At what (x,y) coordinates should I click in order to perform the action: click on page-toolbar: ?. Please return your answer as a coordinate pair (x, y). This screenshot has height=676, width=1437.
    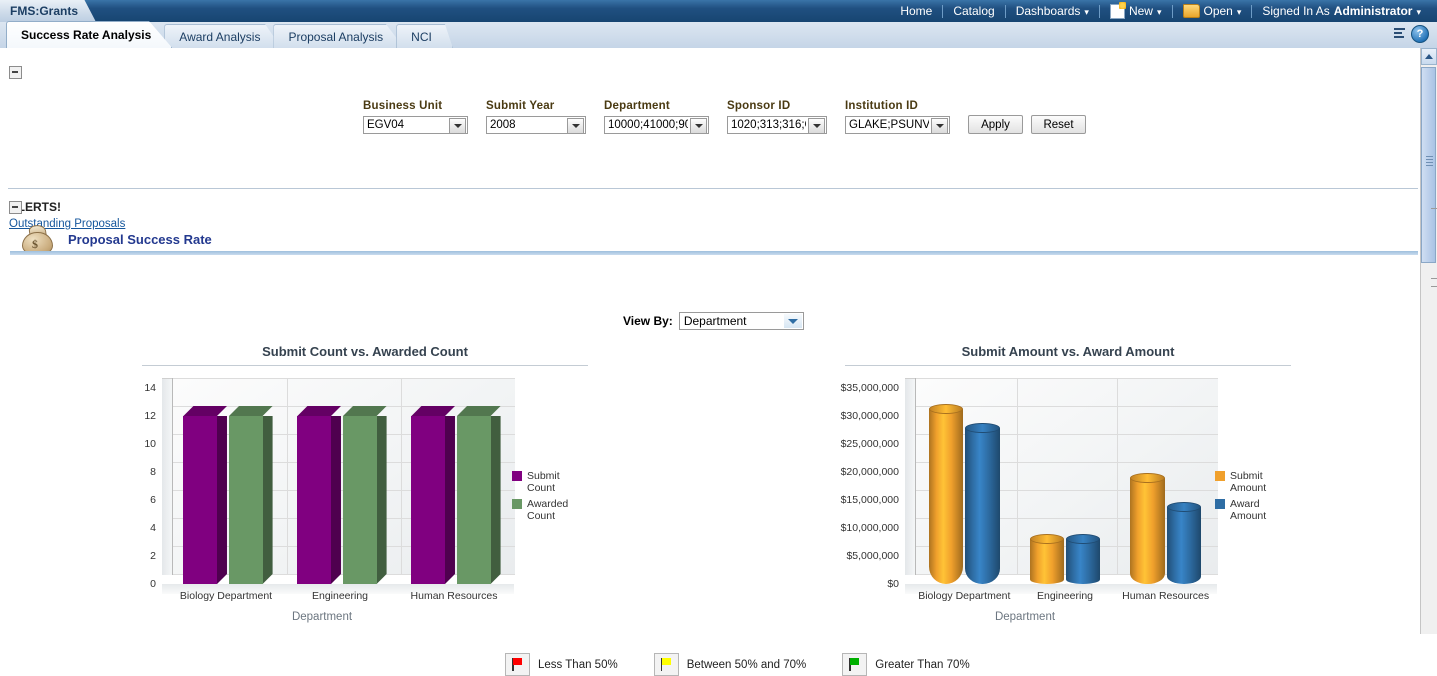
    Looking at the image, I should click on (1410, 34).